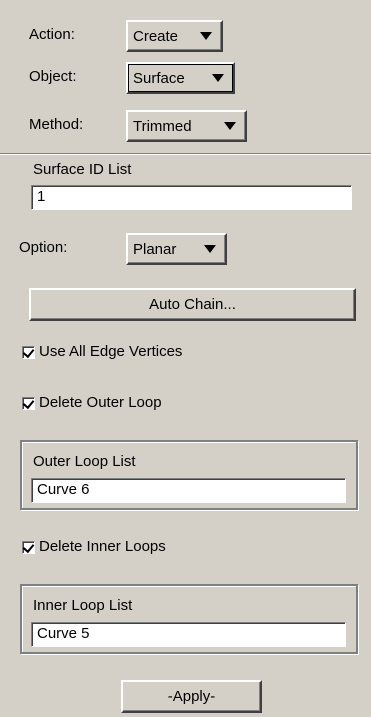  I want to click on delete-inner-loops-label: Delete Inner Loops, so click(102, 546).